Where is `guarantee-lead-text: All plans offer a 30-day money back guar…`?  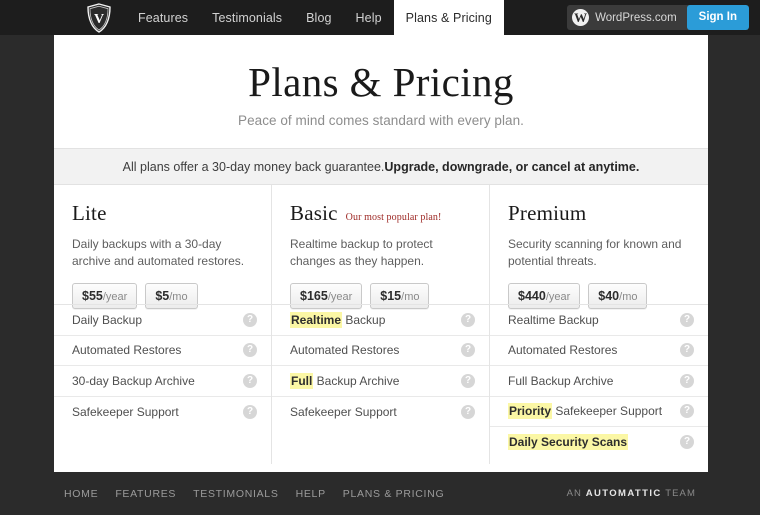
guarantee-lead-text: All plans offer a 30-day money back guar… is located at coordinates (253, 166).